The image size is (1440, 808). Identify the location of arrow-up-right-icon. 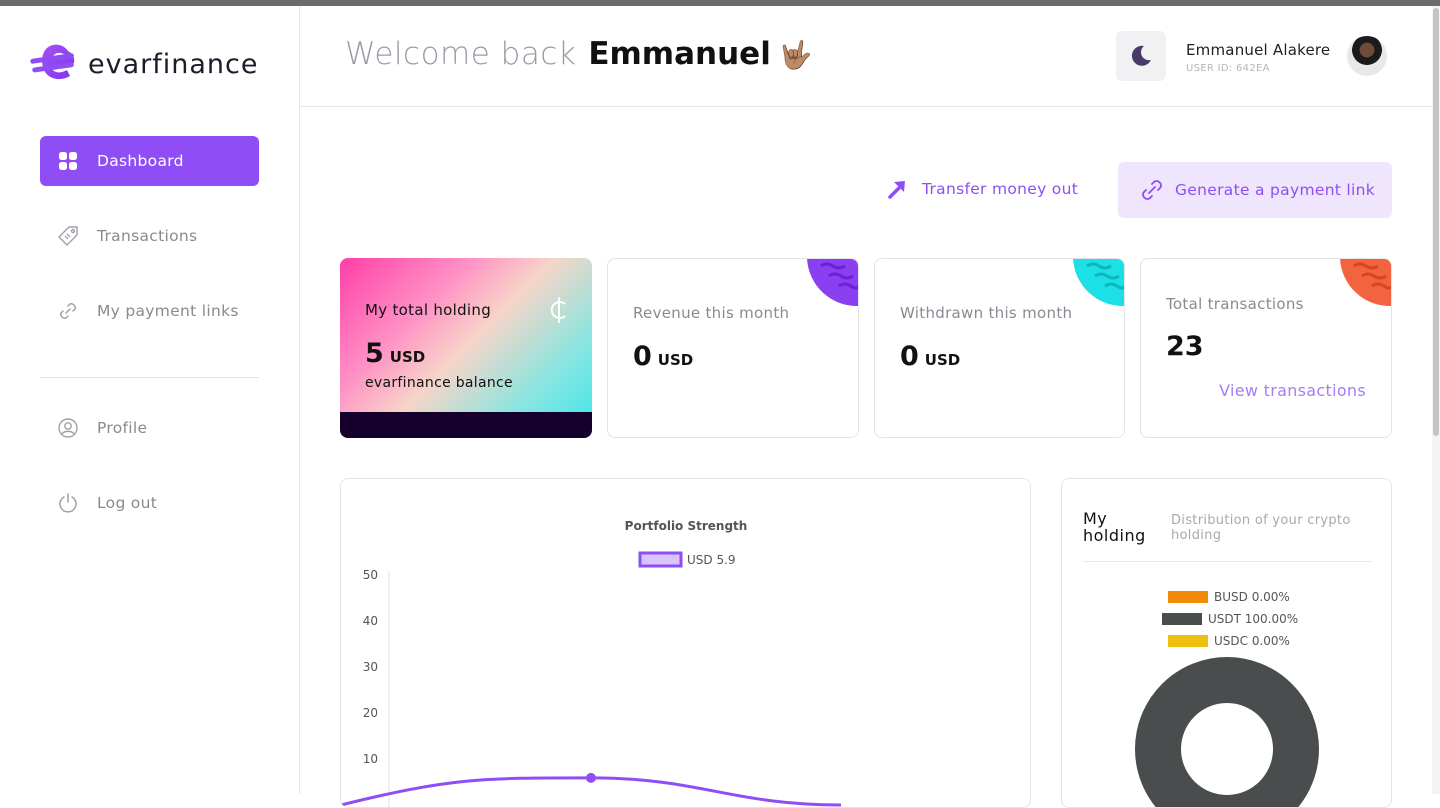
(896, 190).